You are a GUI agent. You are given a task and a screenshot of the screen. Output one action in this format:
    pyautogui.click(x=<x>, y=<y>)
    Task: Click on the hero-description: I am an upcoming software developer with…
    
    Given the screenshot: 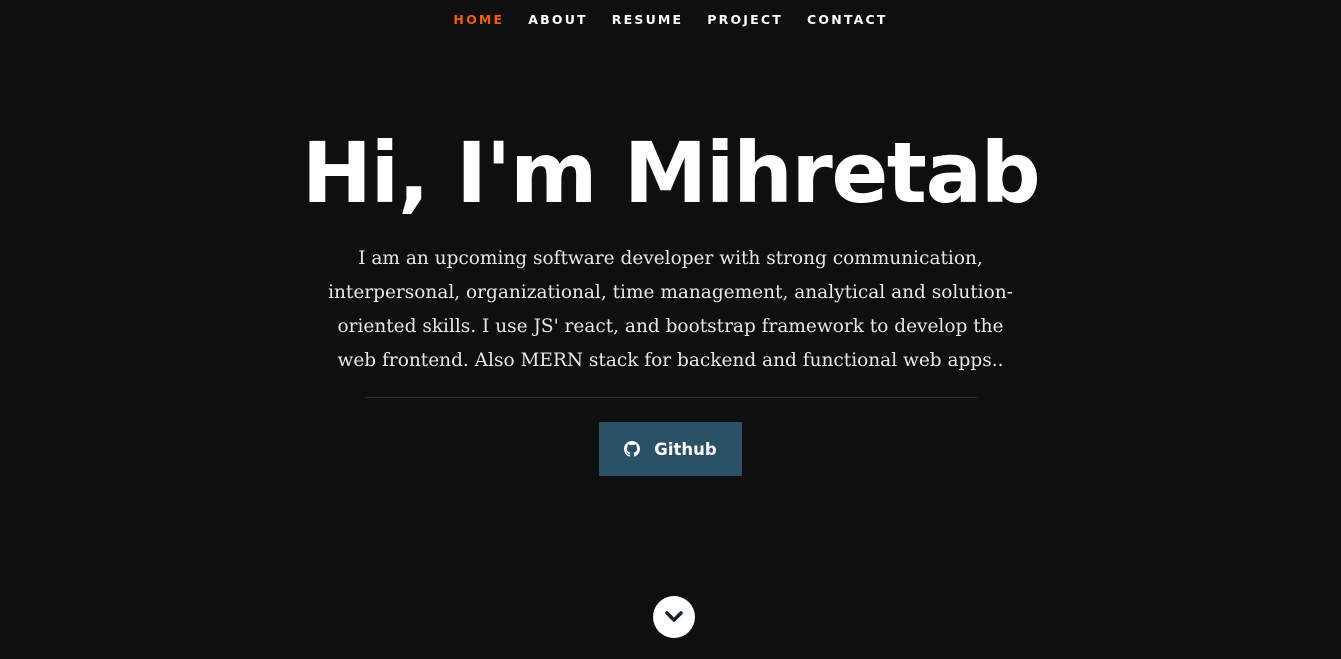 What is the action you would take?
    pyautogui.click(x=670, y=309)
    